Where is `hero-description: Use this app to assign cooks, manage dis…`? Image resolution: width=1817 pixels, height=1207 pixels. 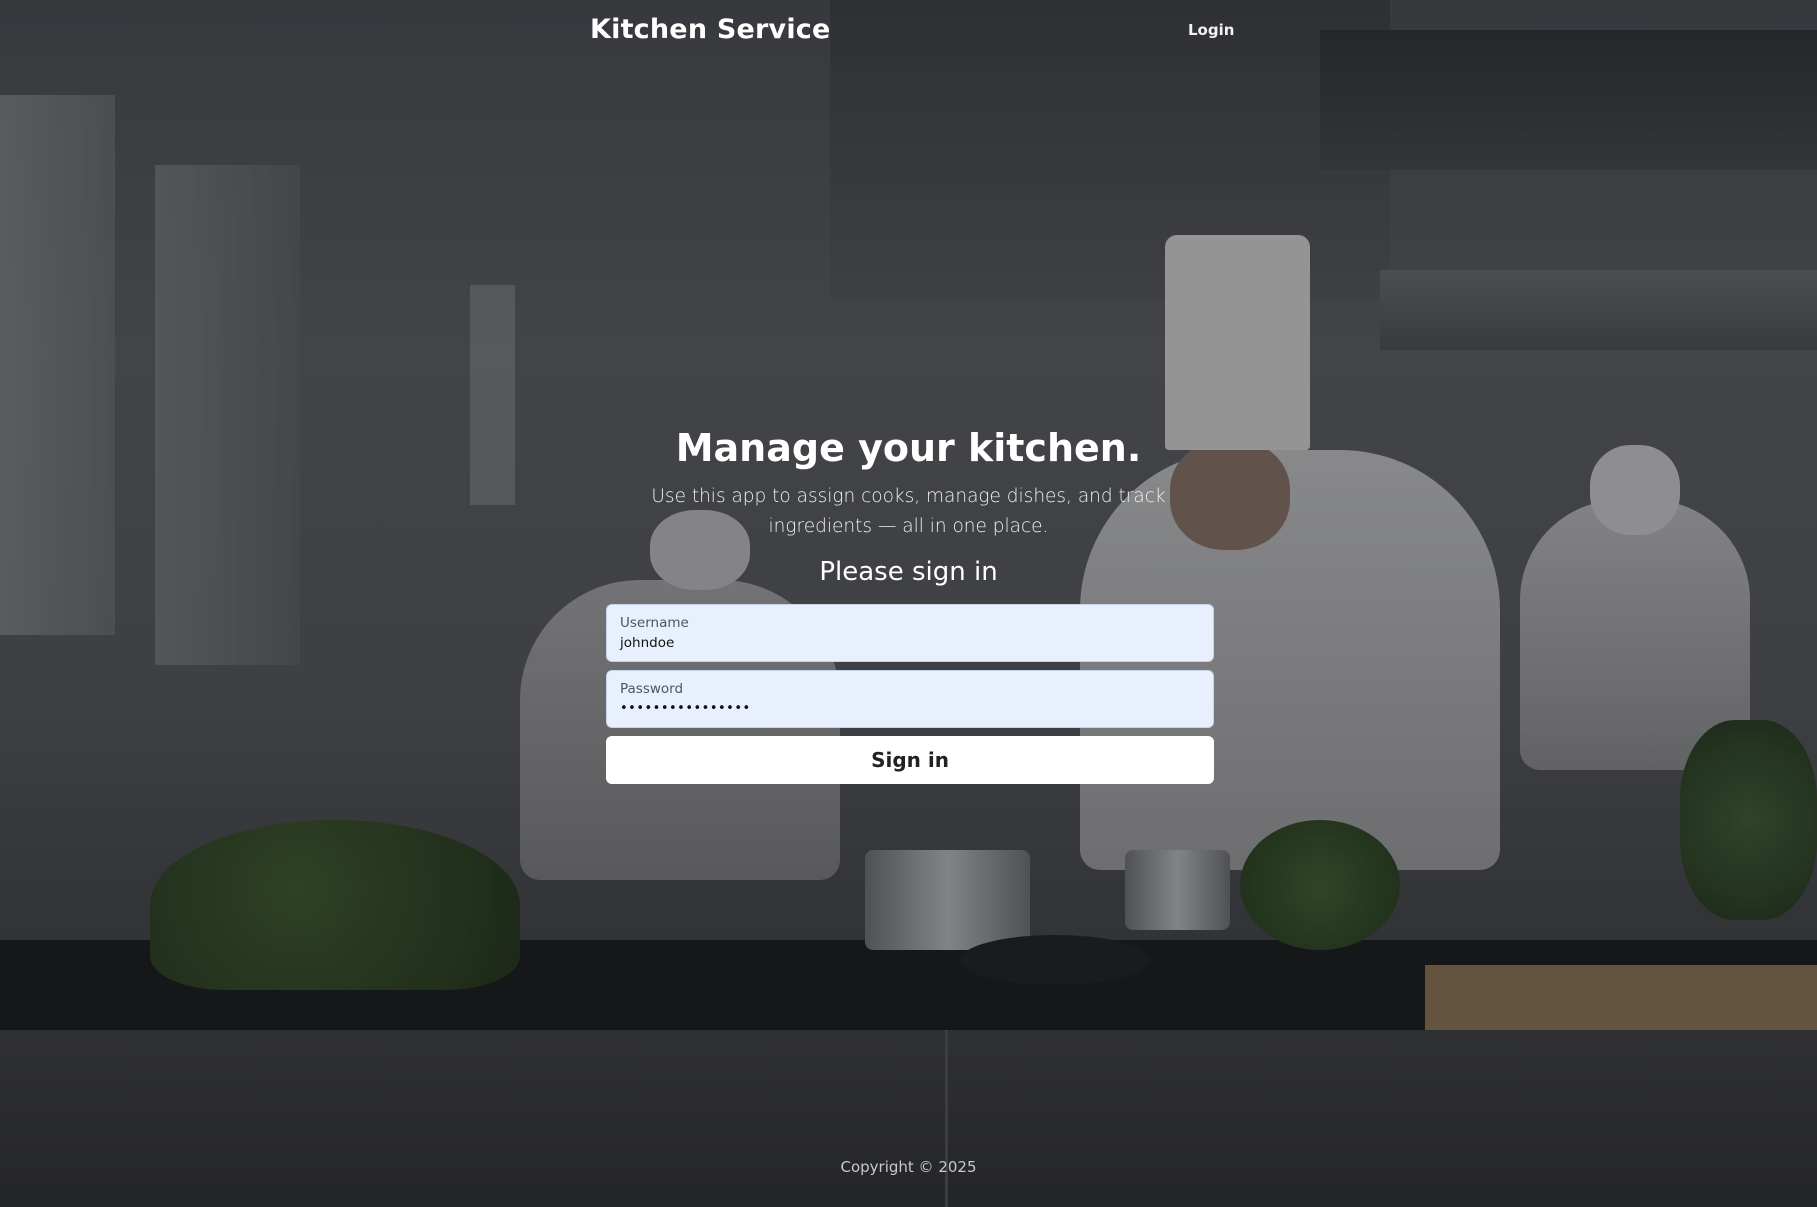
hero-description: Use this app to assign cooks, manage dis… is located at coordinates (908, 511).